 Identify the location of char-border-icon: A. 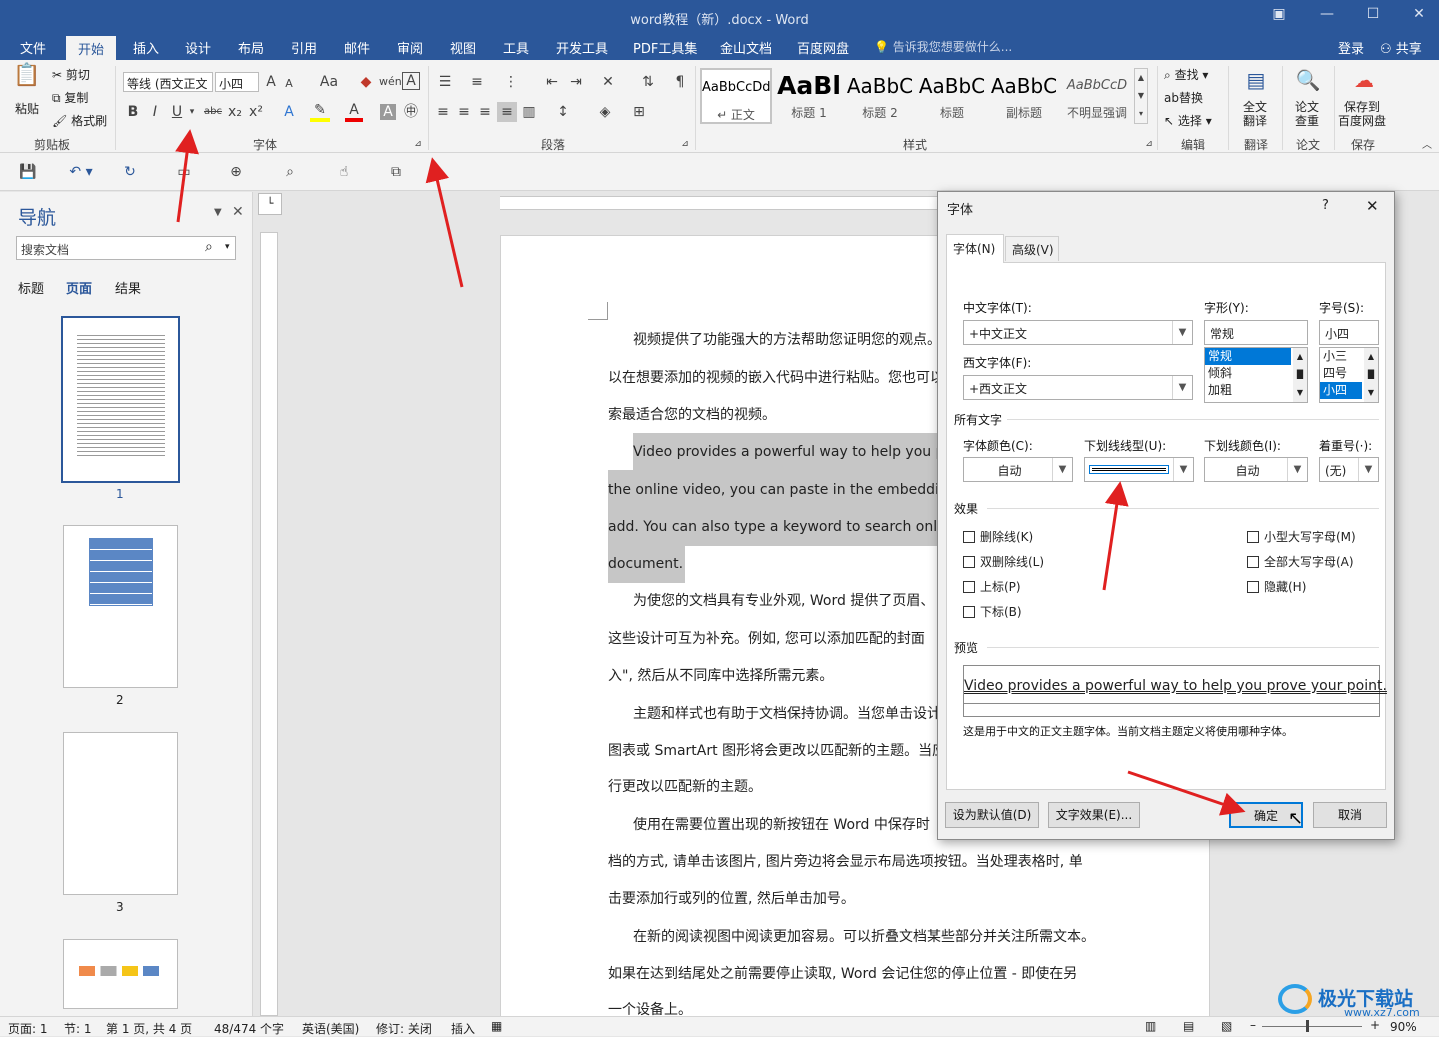
(411, 81).